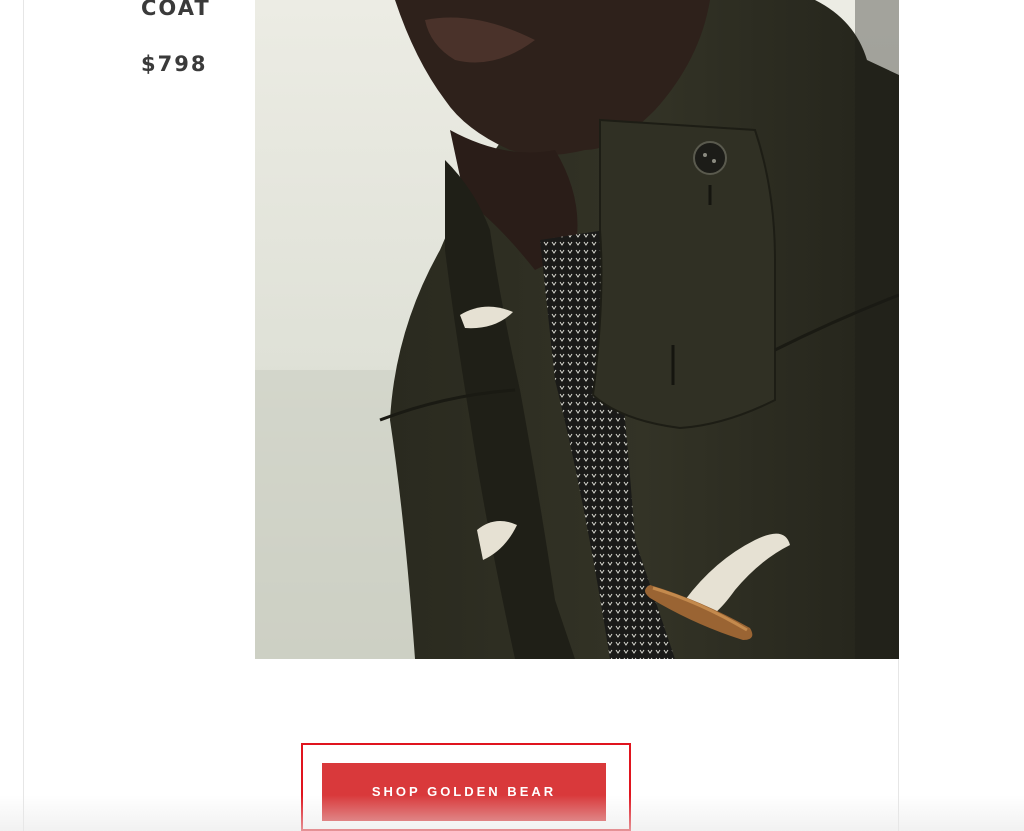 Image resolution: width=1024 pixels, height=831 pixels. What do you see at coordinates (464, 792) in the screenshot?
I see `shop-golden-bear-button: SHOP GOLDEN BEAR` at bounding box center [464, 792].